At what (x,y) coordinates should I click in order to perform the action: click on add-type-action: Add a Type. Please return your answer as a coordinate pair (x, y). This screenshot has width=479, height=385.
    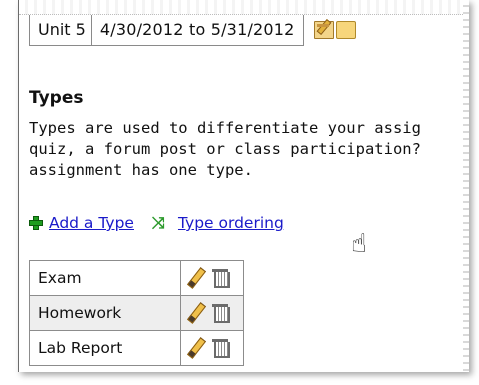
    Looking at the image, I should click on (81, 223).